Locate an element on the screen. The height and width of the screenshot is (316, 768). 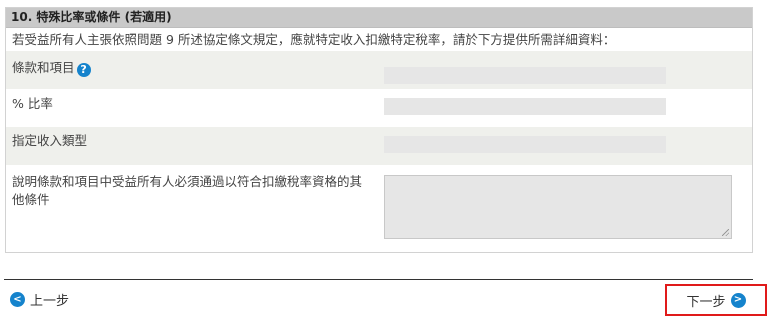
clause-label-wrap: 條款和項目? is located at coordinates (51, 68).